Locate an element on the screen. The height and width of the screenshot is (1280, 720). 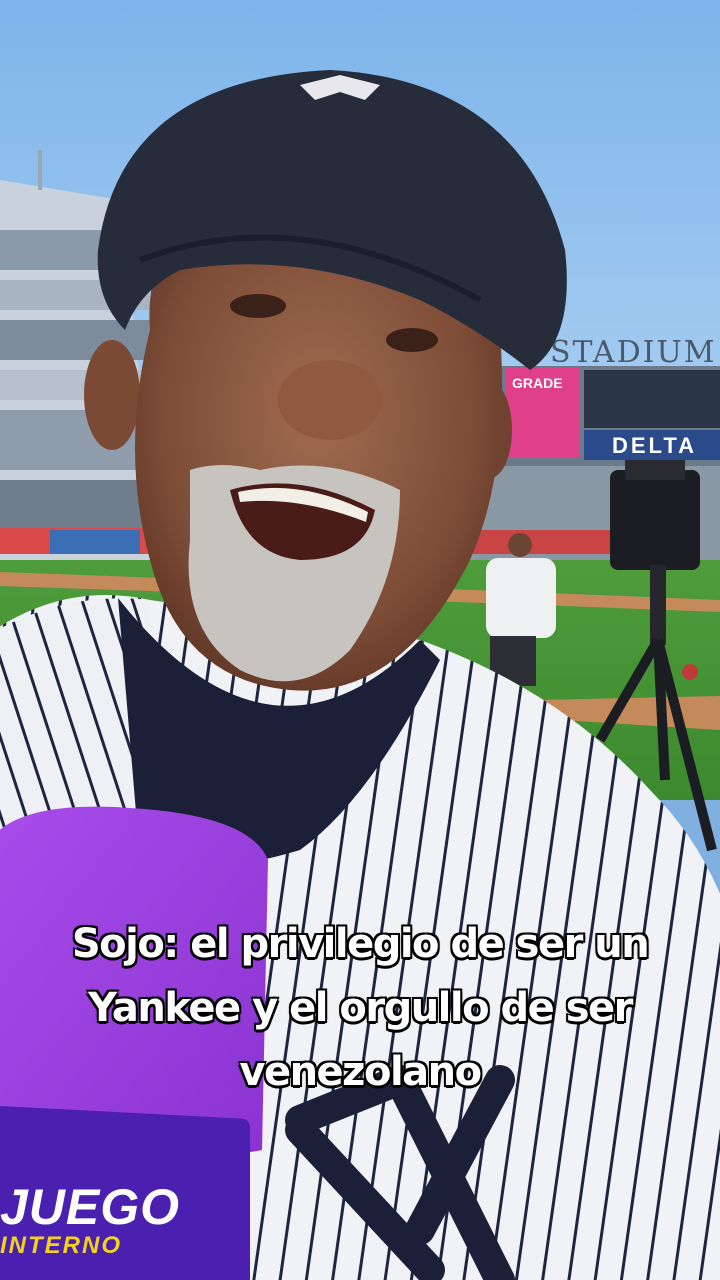
caption-line-2: Yankee y el orgullo de ser is located at coordinates (360, 1008).